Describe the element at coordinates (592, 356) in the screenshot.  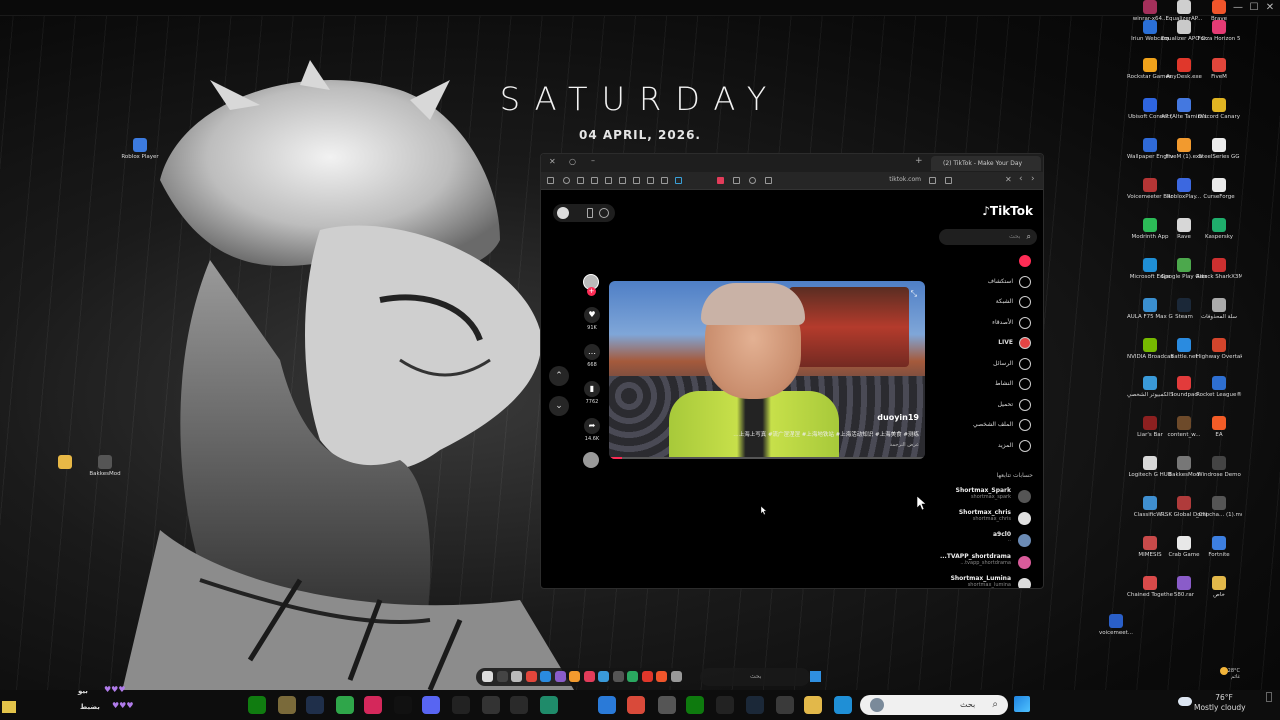
I see `action-comment: … 668` at that location.